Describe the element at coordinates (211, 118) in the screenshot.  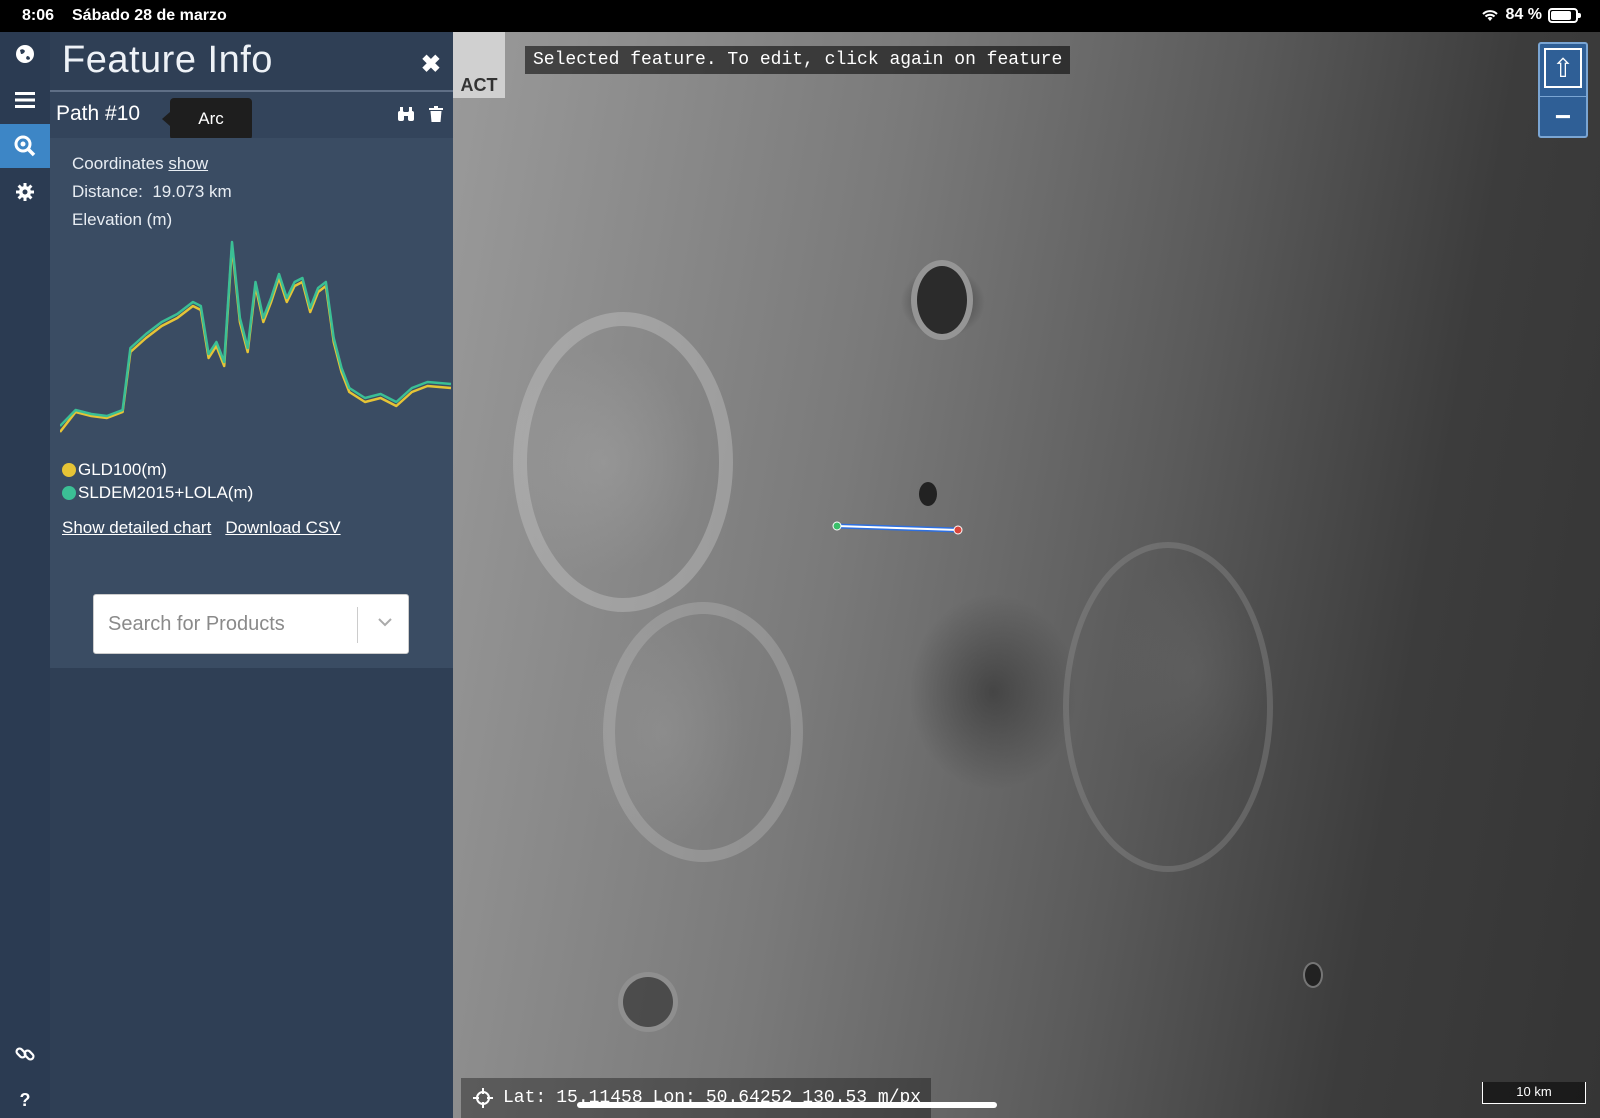
I see `tooltip-text: Arc` at that location.